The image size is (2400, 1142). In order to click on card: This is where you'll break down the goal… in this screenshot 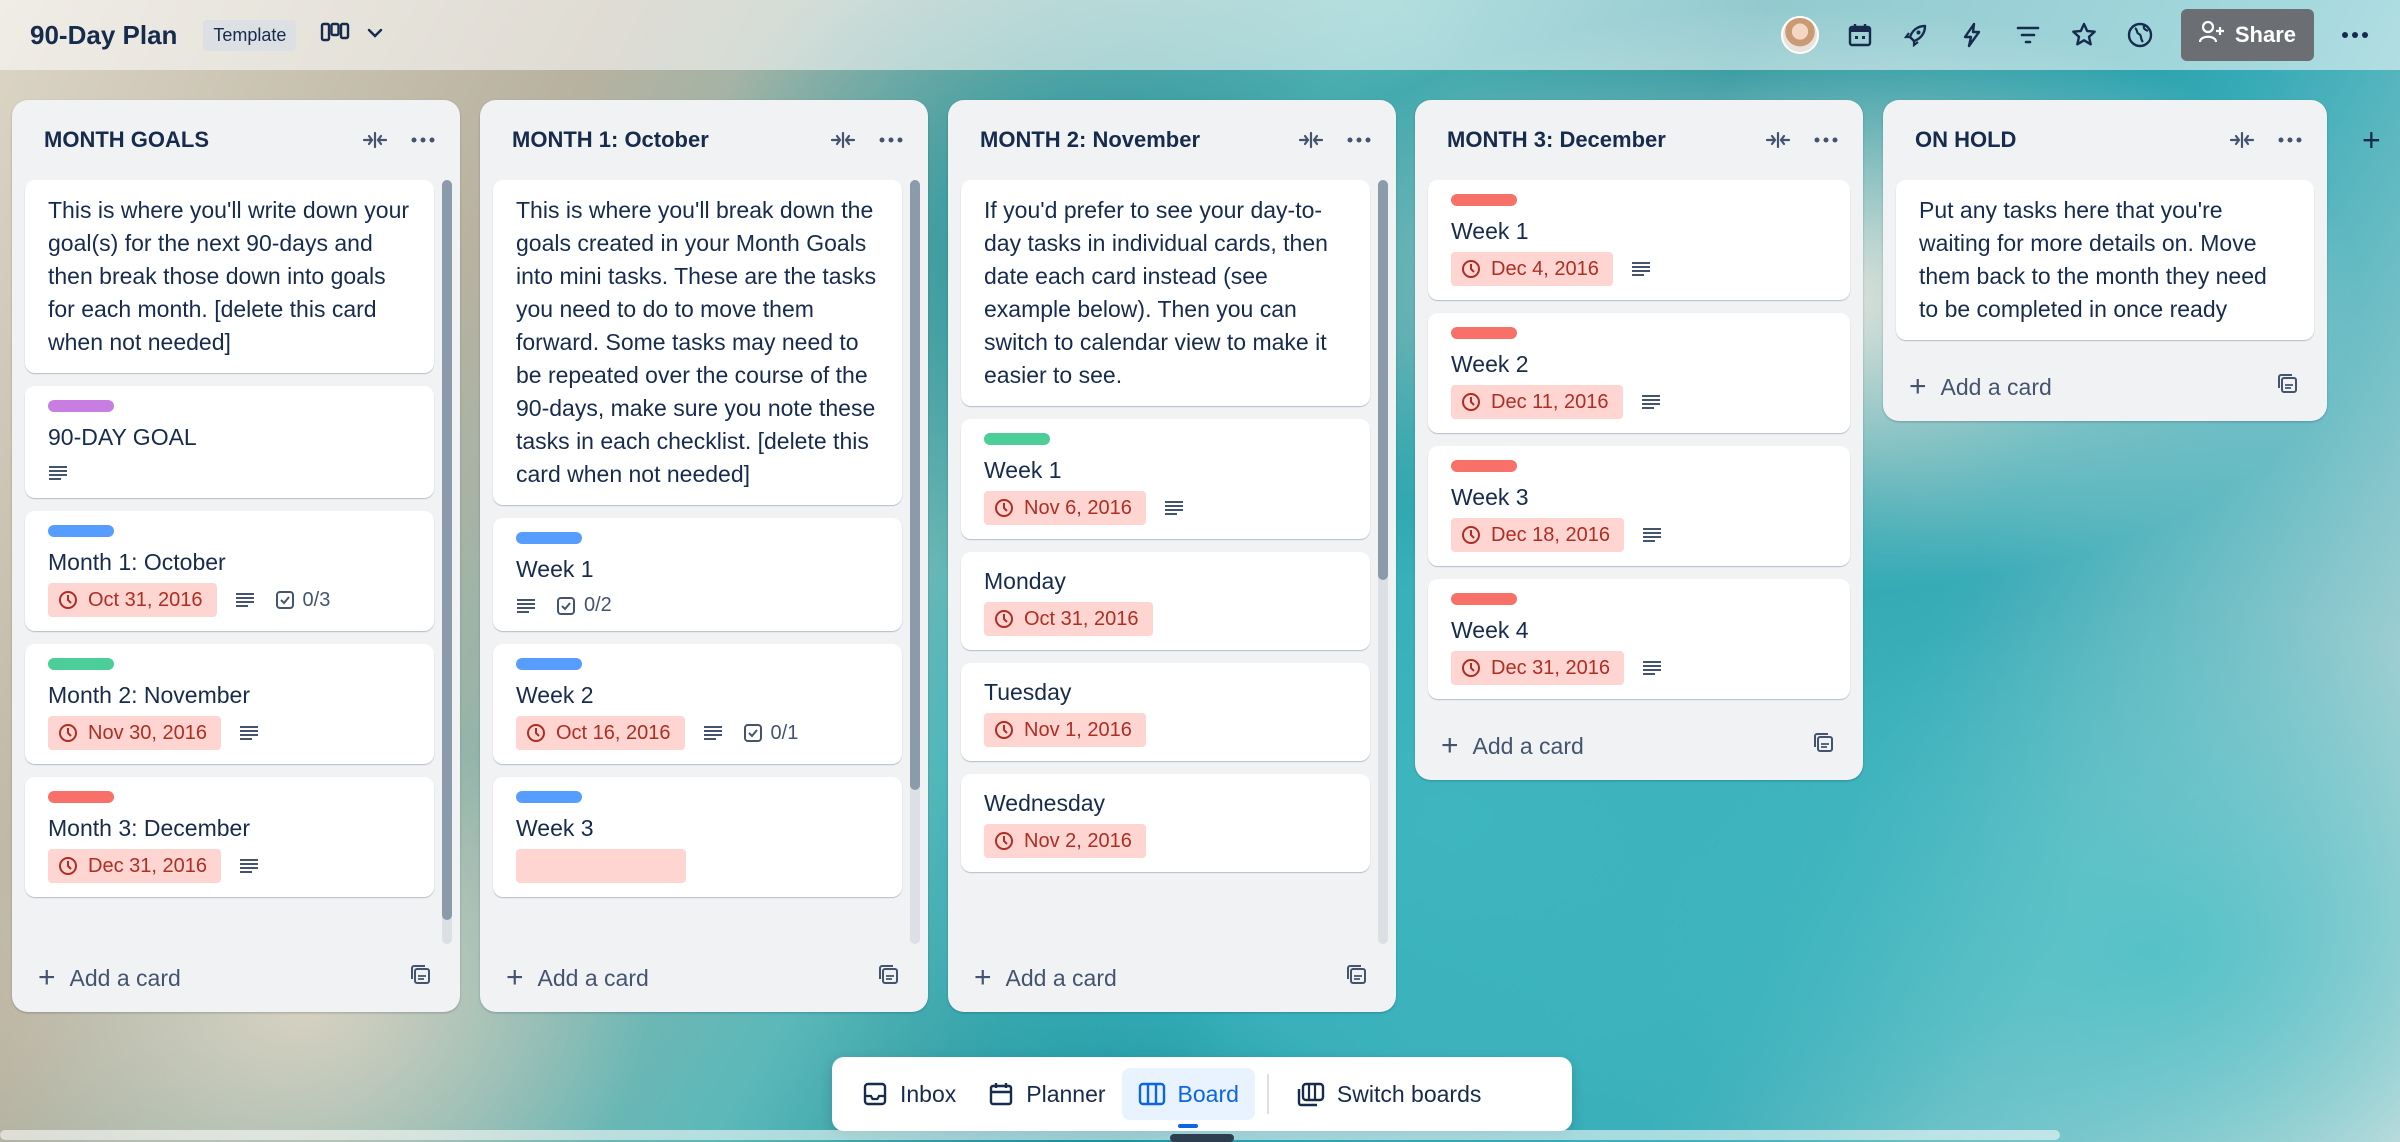, I will do `click(697, 342)`.